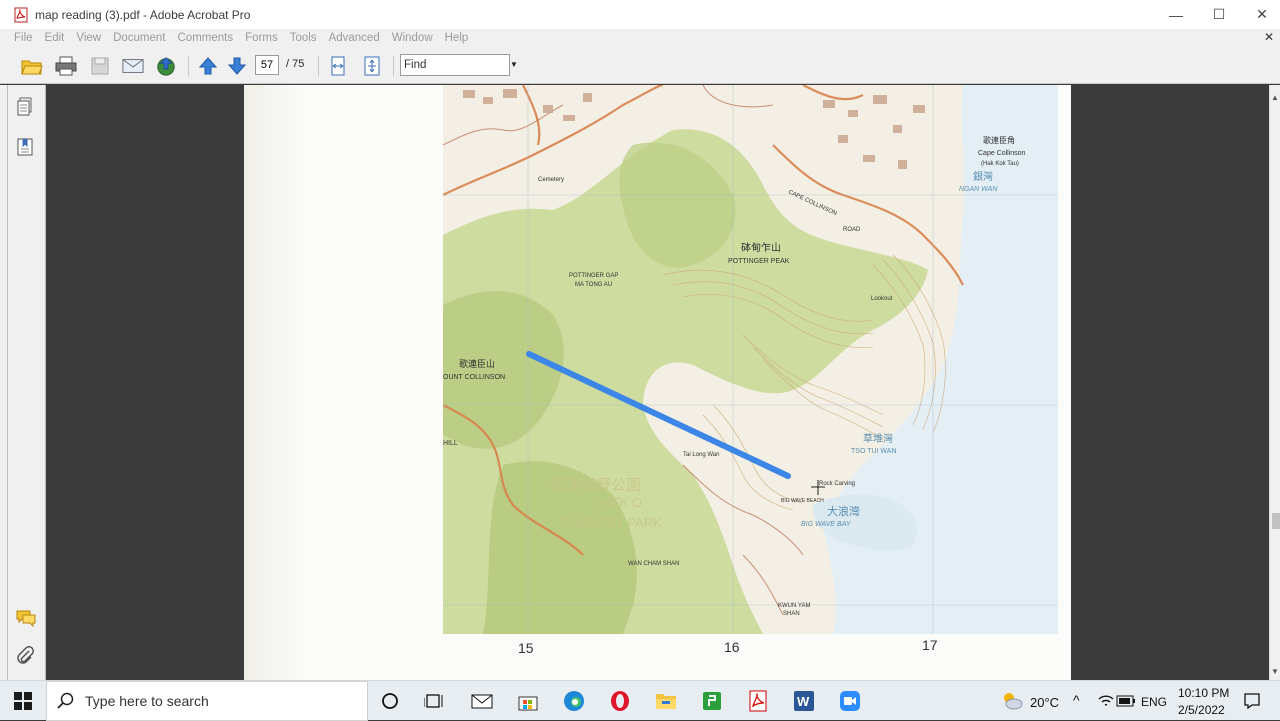 The width and height of the screenshot is (1280, 721). I want to click on previous-page-icon, so click(208, 66).